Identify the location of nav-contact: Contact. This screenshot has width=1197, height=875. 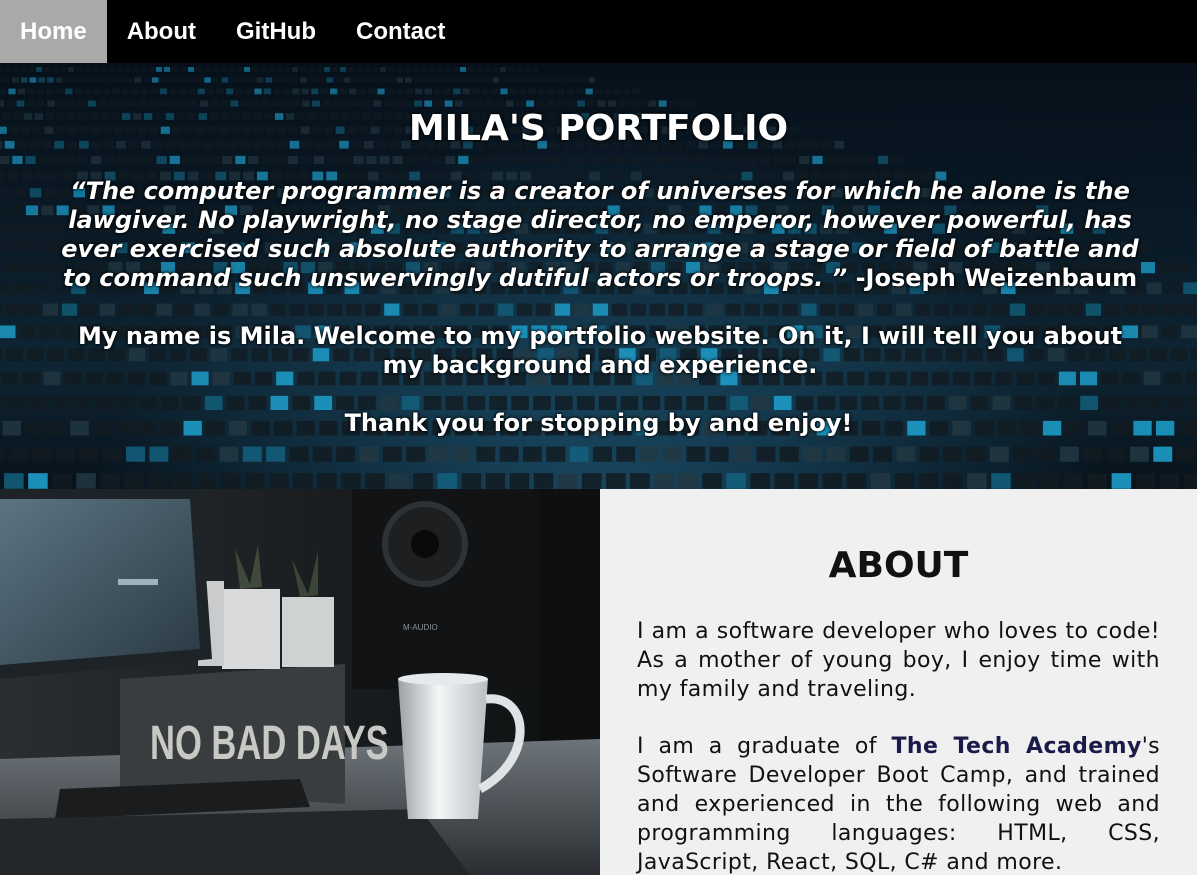
(400, 31).